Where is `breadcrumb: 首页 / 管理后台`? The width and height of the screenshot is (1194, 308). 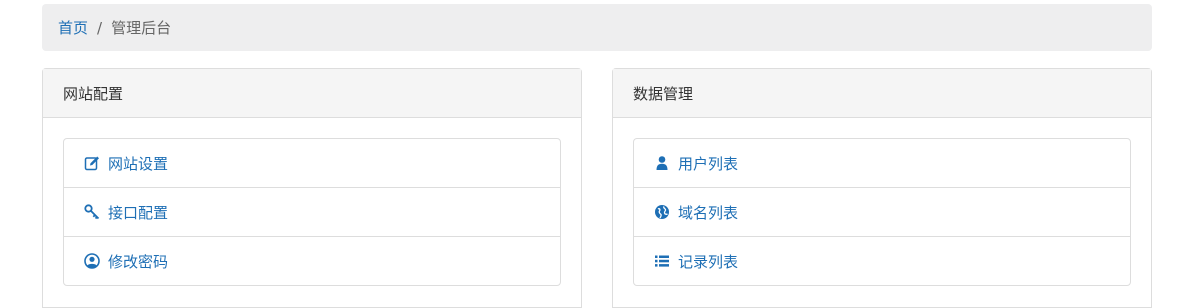
breadcrumb: 首页 / 管理后台 is located at coordinates (597, 27).